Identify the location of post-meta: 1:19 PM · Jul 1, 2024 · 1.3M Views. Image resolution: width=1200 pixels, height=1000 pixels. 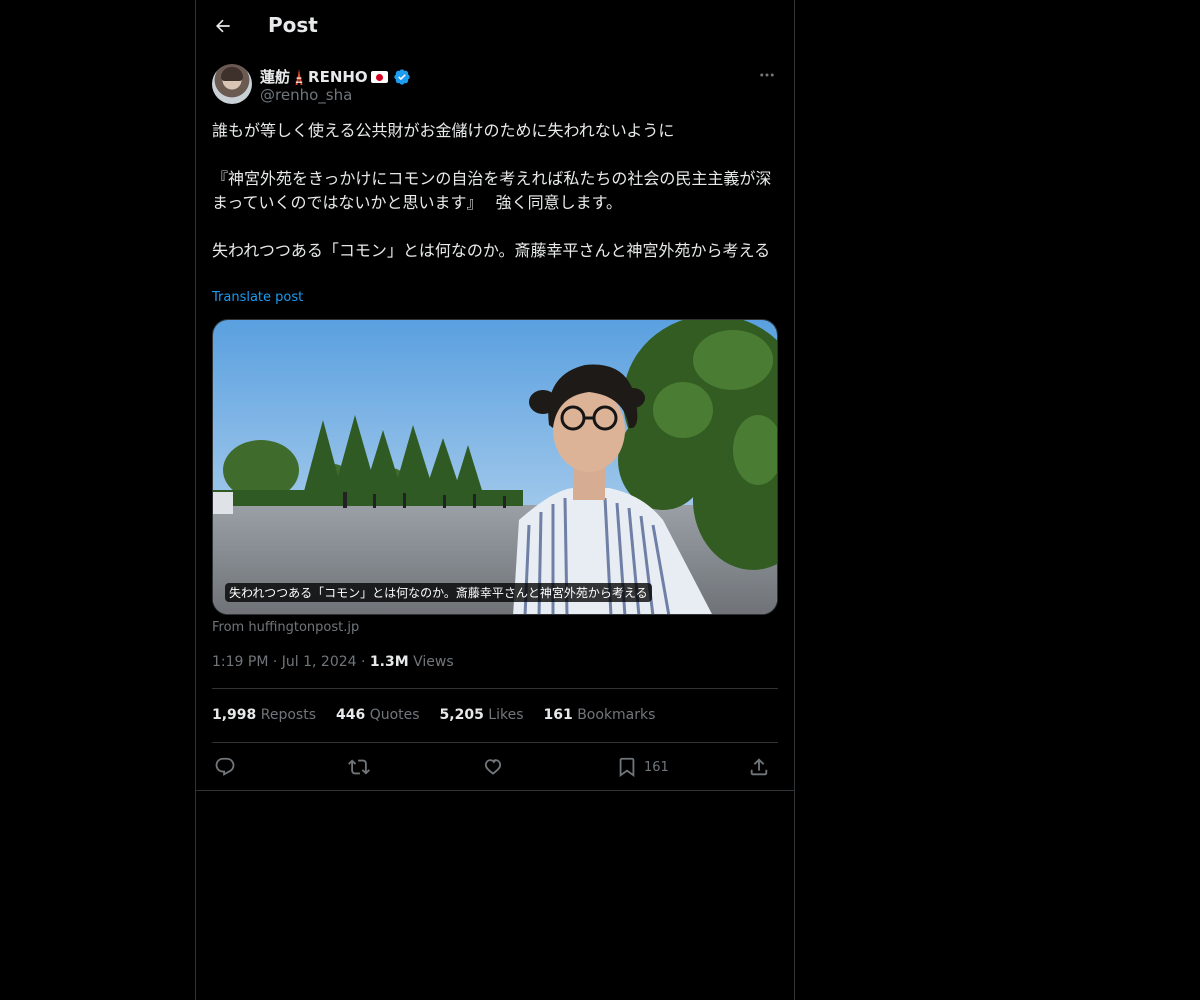
(333, 662).